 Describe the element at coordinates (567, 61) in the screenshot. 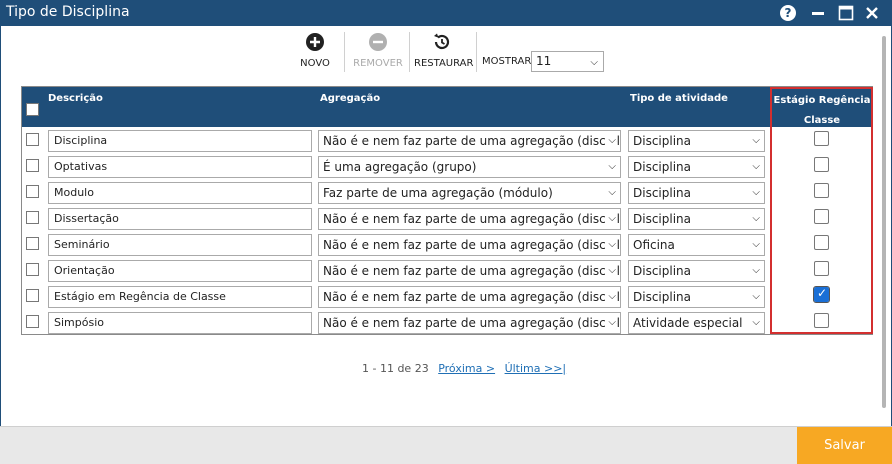

I see `mostrar-select: 11 ⌵` at that location.